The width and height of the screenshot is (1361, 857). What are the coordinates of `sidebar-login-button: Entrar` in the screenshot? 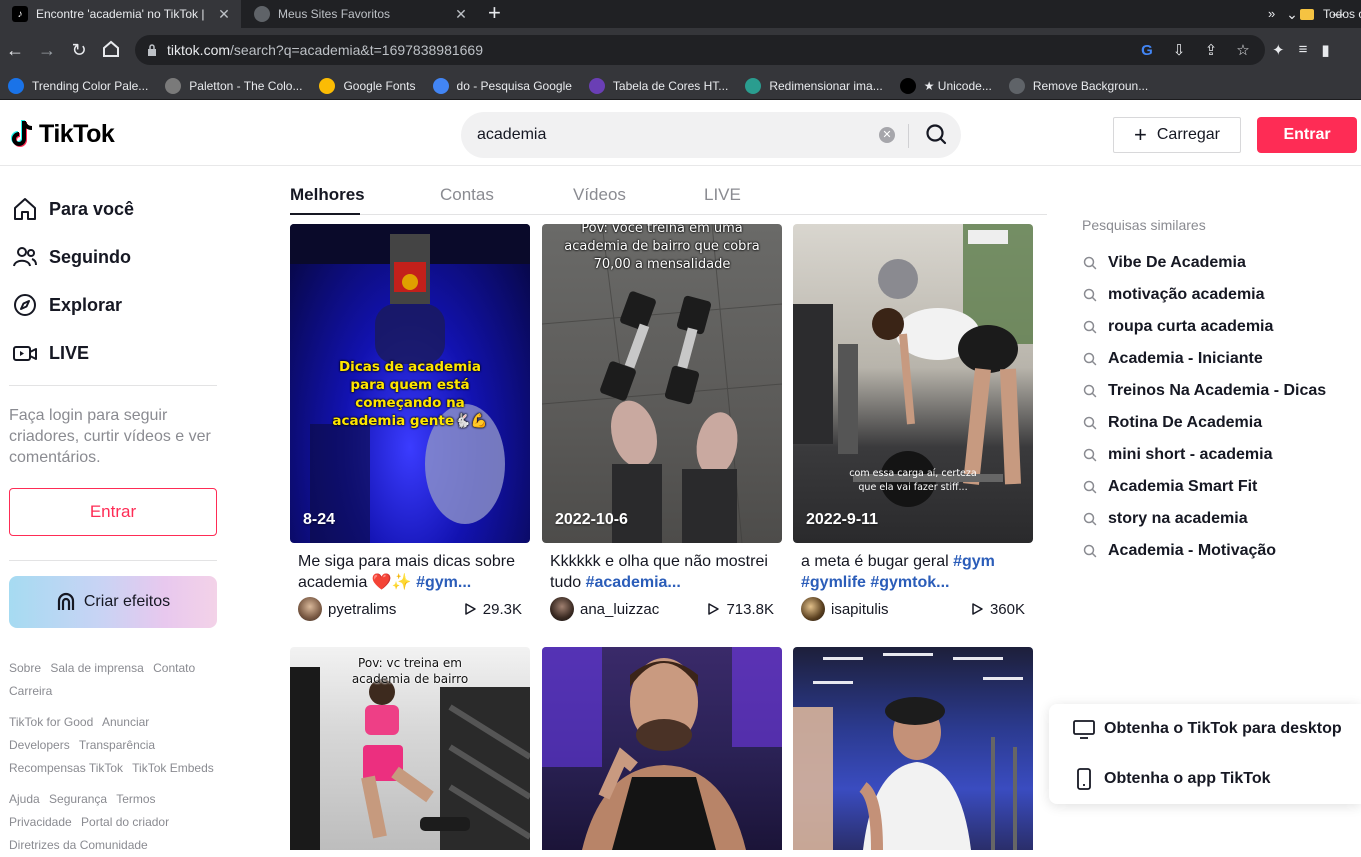 It's located at (113, 512).